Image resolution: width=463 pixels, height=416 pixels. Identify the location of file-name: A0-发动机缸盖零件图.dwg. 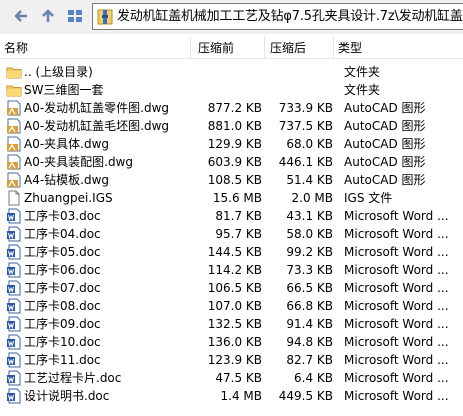
(97, 108).